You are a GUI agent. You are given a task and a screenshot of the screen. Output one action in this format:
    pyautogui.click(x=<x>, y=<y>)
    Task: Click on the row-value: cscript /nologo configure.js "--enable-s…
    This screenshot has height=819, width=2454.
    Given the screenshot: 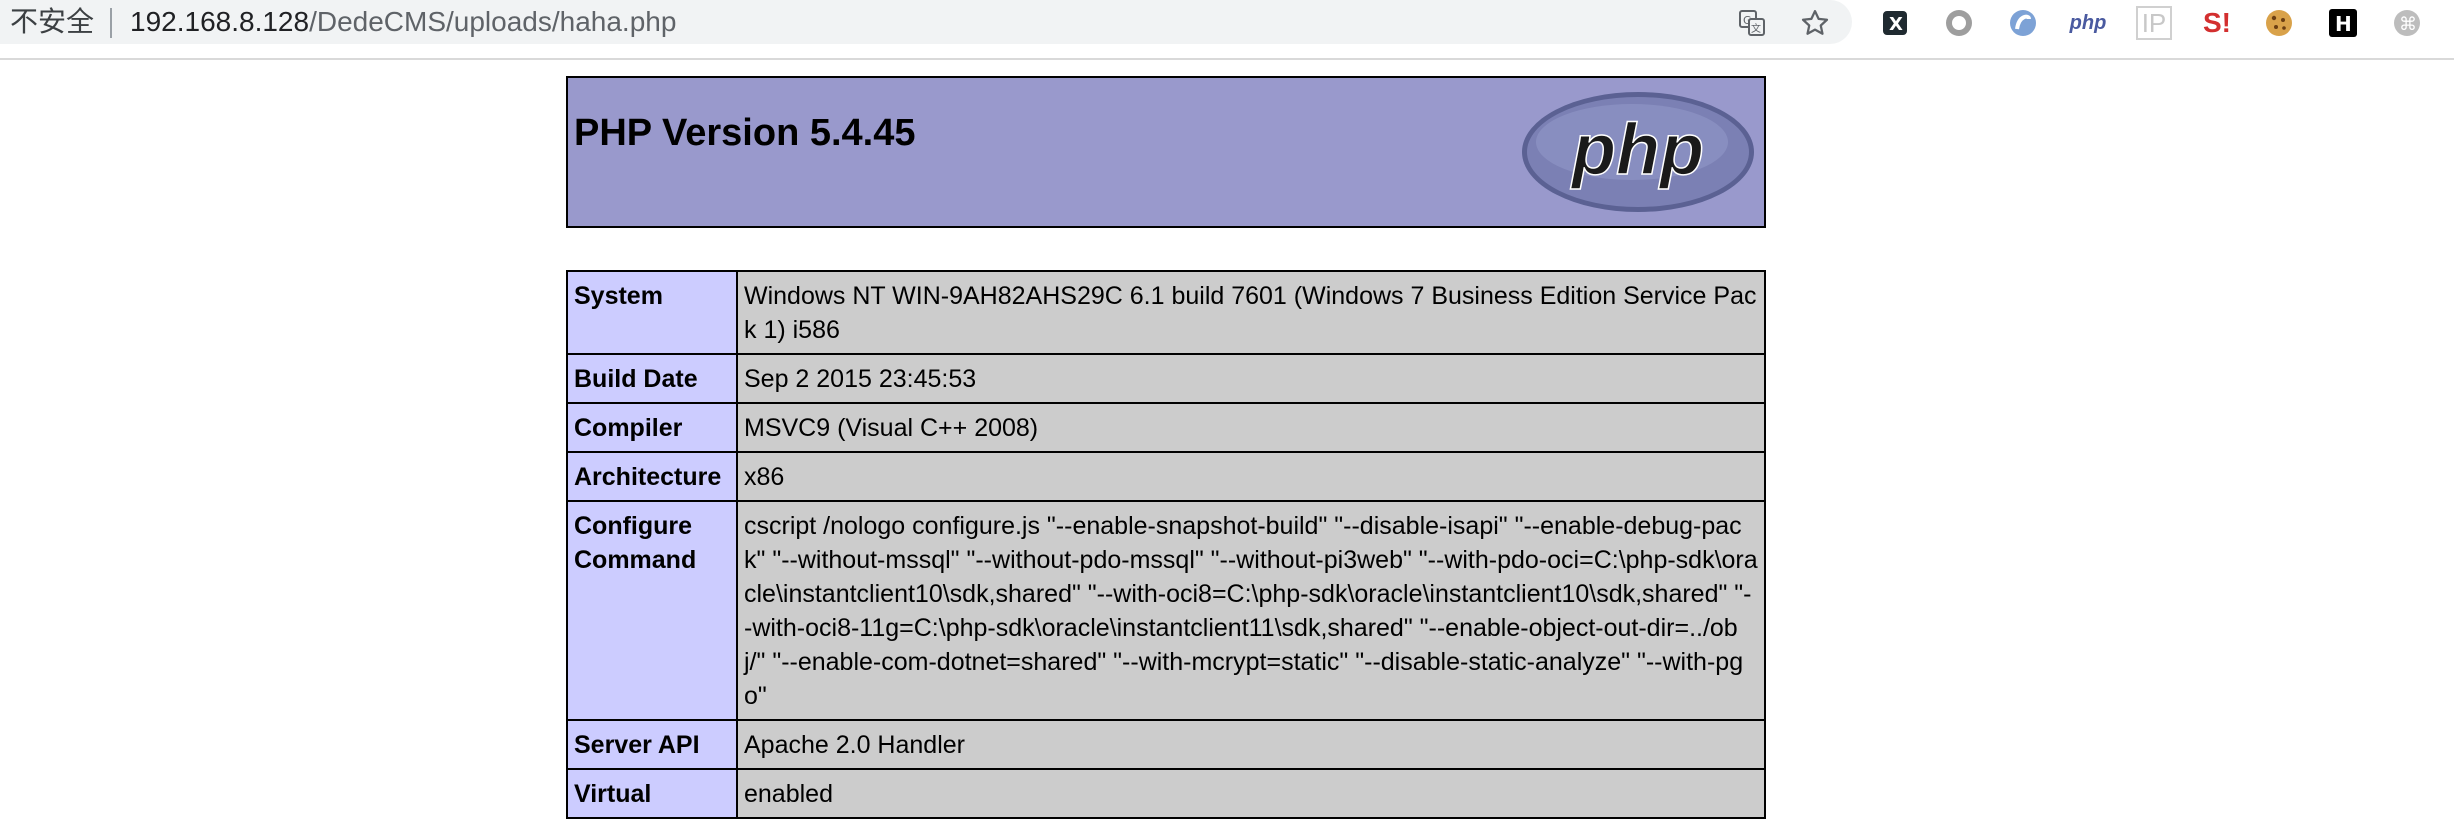 What is the action you would take?
    pyautogui.click(x=1251, y=610)
    